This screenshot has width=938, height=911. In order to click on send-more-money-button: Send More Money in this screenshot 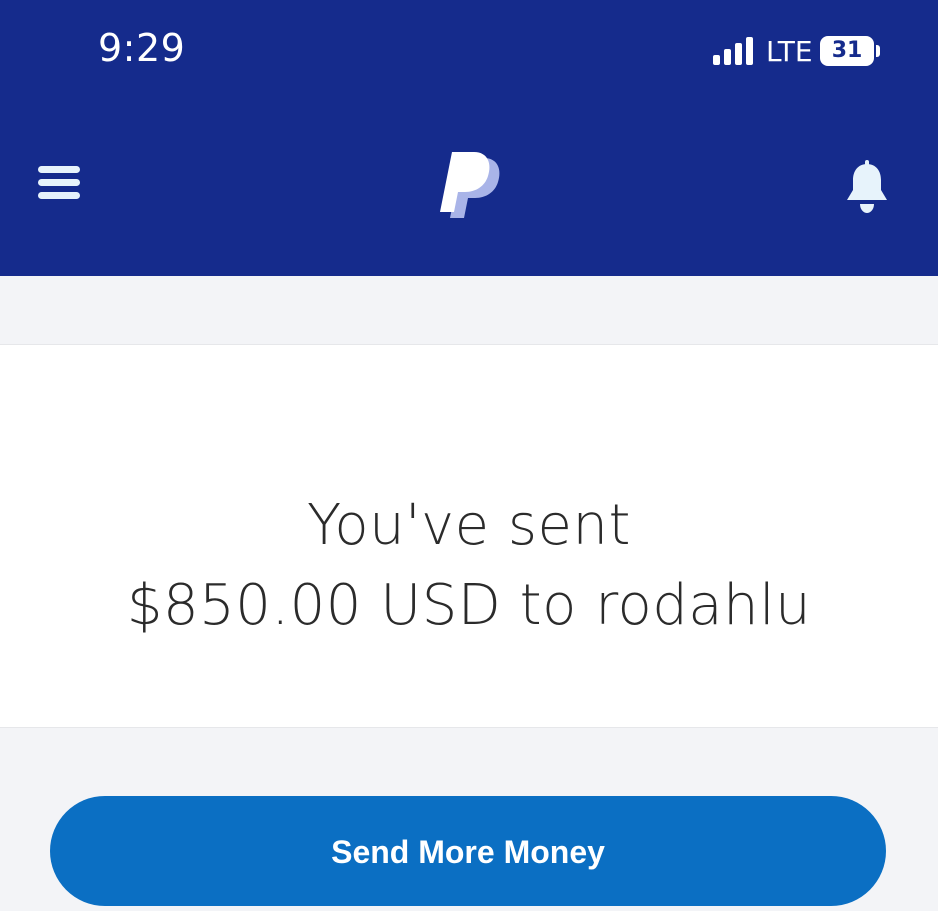, I will do `click(468, 851)`.